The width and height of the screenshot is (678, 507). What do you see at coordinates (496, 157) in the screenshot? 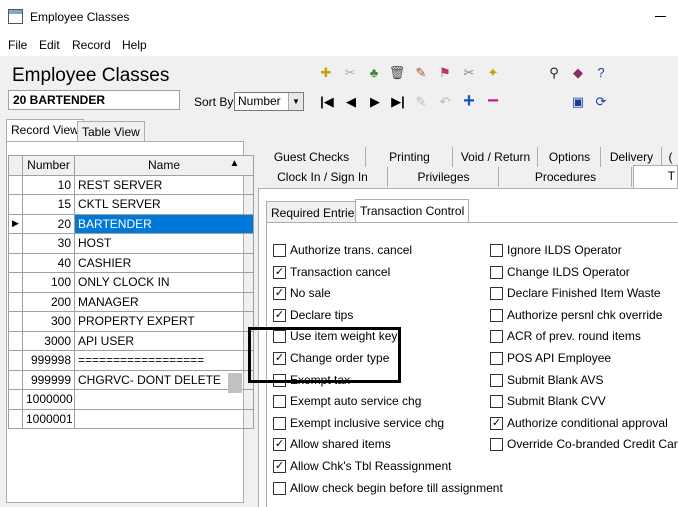
I see `tab-void-return: Void / Return` at bounding box center [496, 157].